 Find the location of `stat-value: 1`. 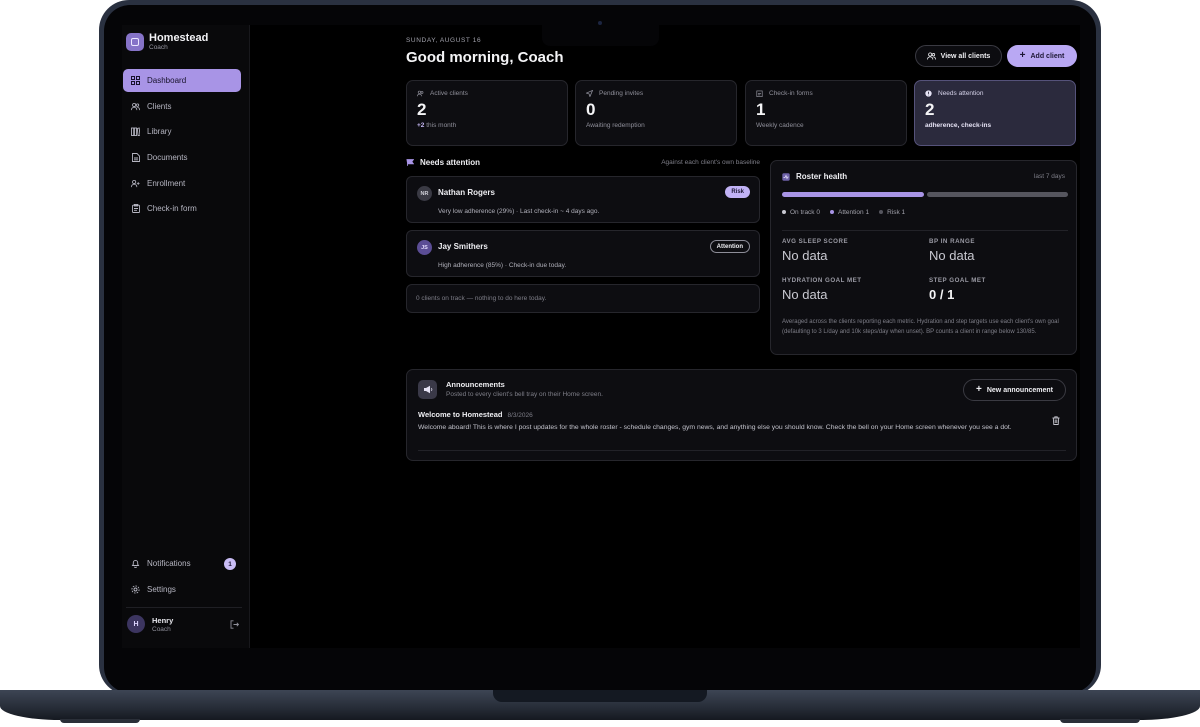

stat-value: 1 is located at coordinates (761, 109).